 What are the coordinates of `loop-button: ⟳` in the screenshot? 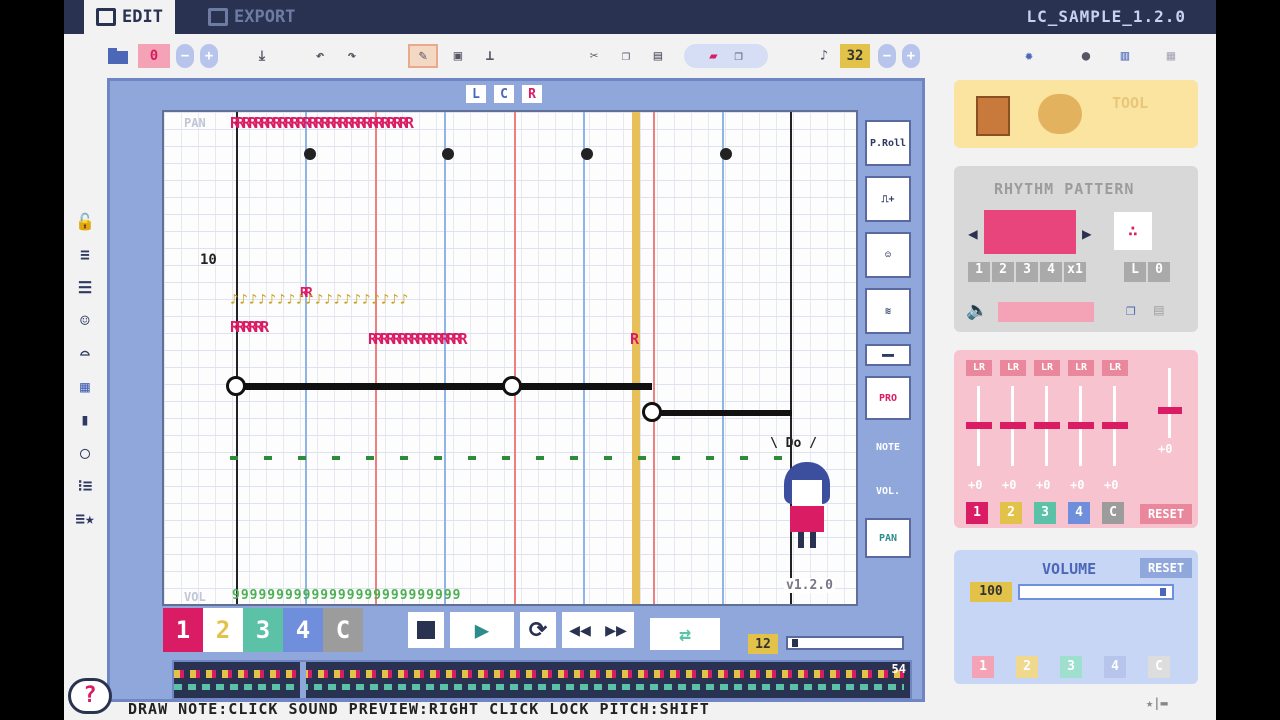 It's located at (538, 630).